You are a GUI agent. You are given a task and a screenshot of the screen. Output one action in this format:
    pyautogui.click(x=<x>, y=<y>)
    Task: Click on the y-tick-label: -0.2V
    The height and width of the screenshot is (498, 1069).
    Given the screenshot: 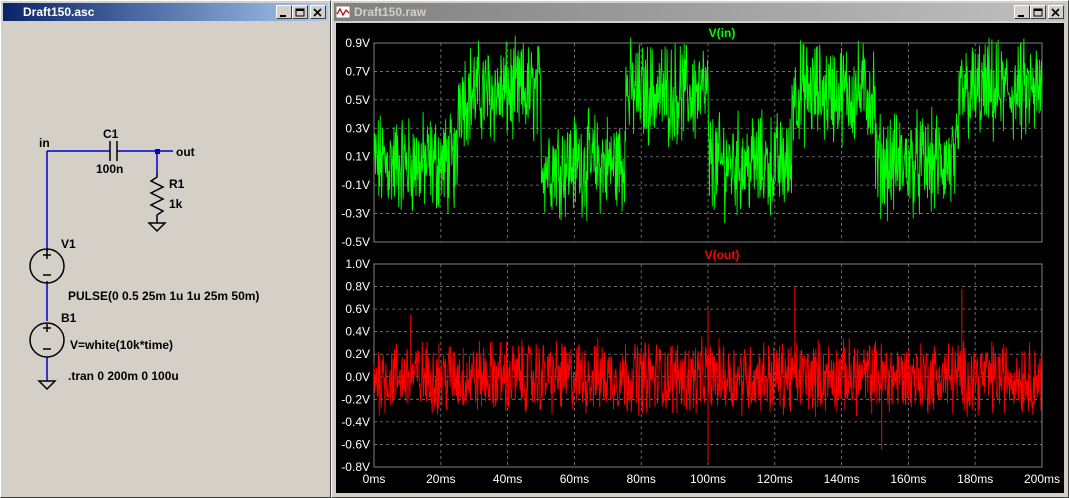 What is the action you would take?
    pyautogui.click(x=355, y=399)
    